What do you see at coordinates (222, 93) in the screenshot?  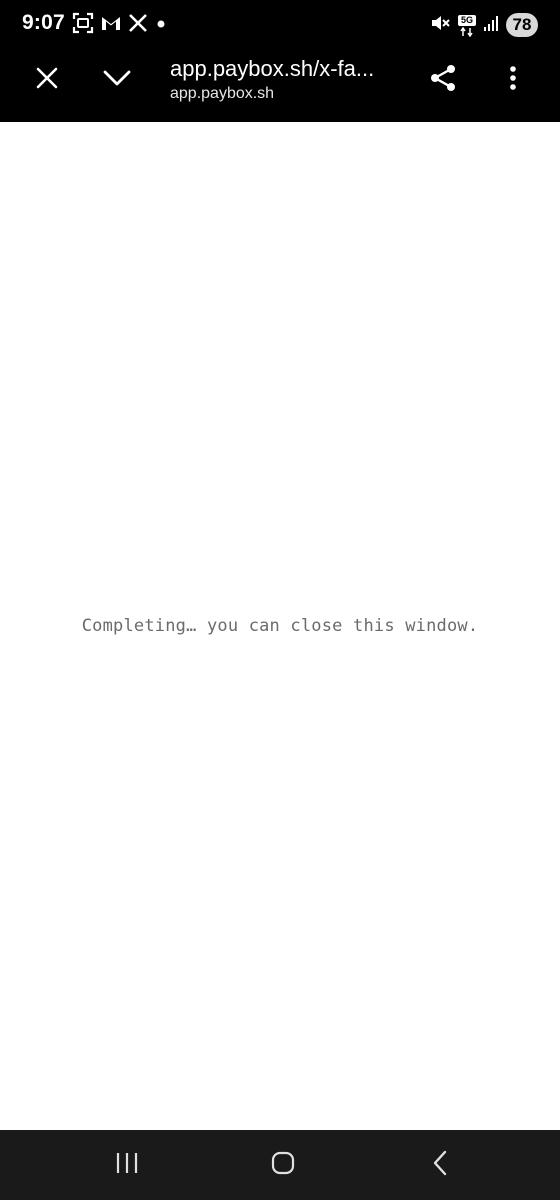 I see `url-domain: app.paybox.sh` at bounding box center [222, 93].